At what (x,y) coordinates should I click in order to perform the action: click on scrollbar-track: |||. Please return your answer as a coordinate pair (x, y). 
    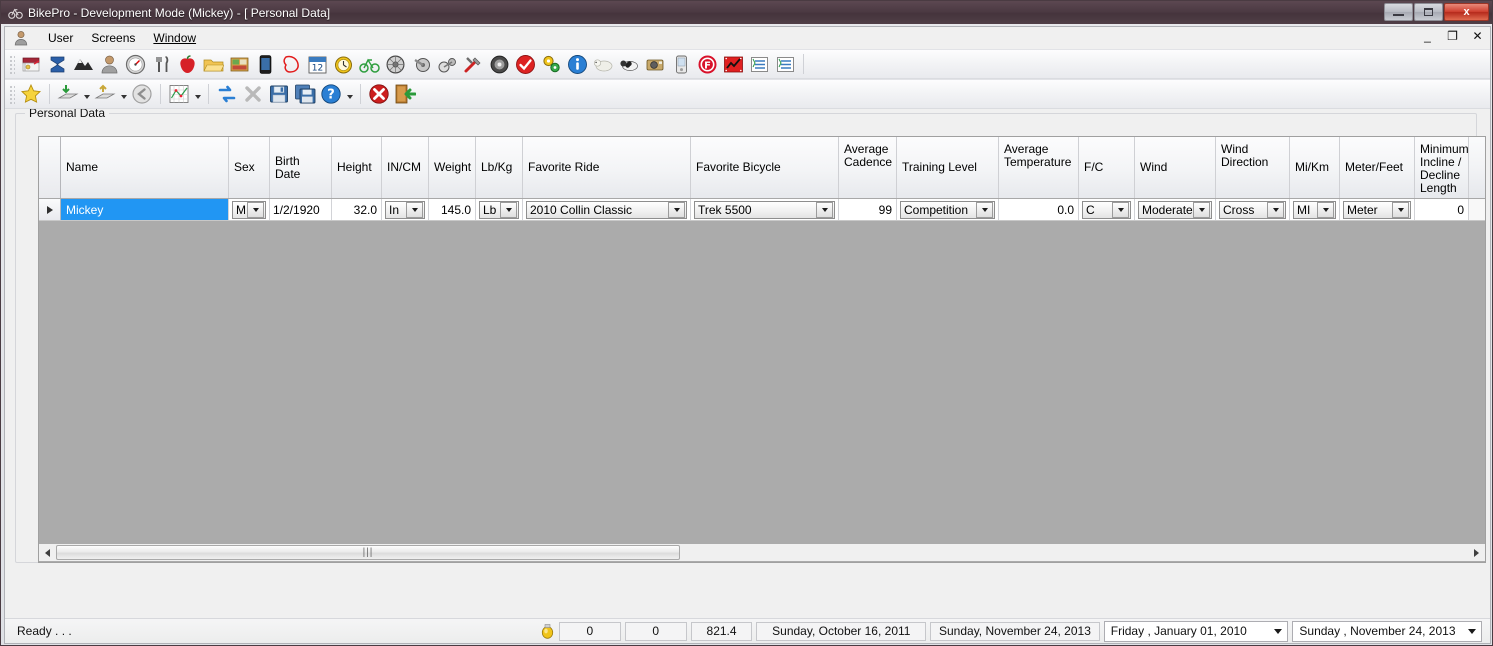
    Looking at the image, I should click on (762, 552).